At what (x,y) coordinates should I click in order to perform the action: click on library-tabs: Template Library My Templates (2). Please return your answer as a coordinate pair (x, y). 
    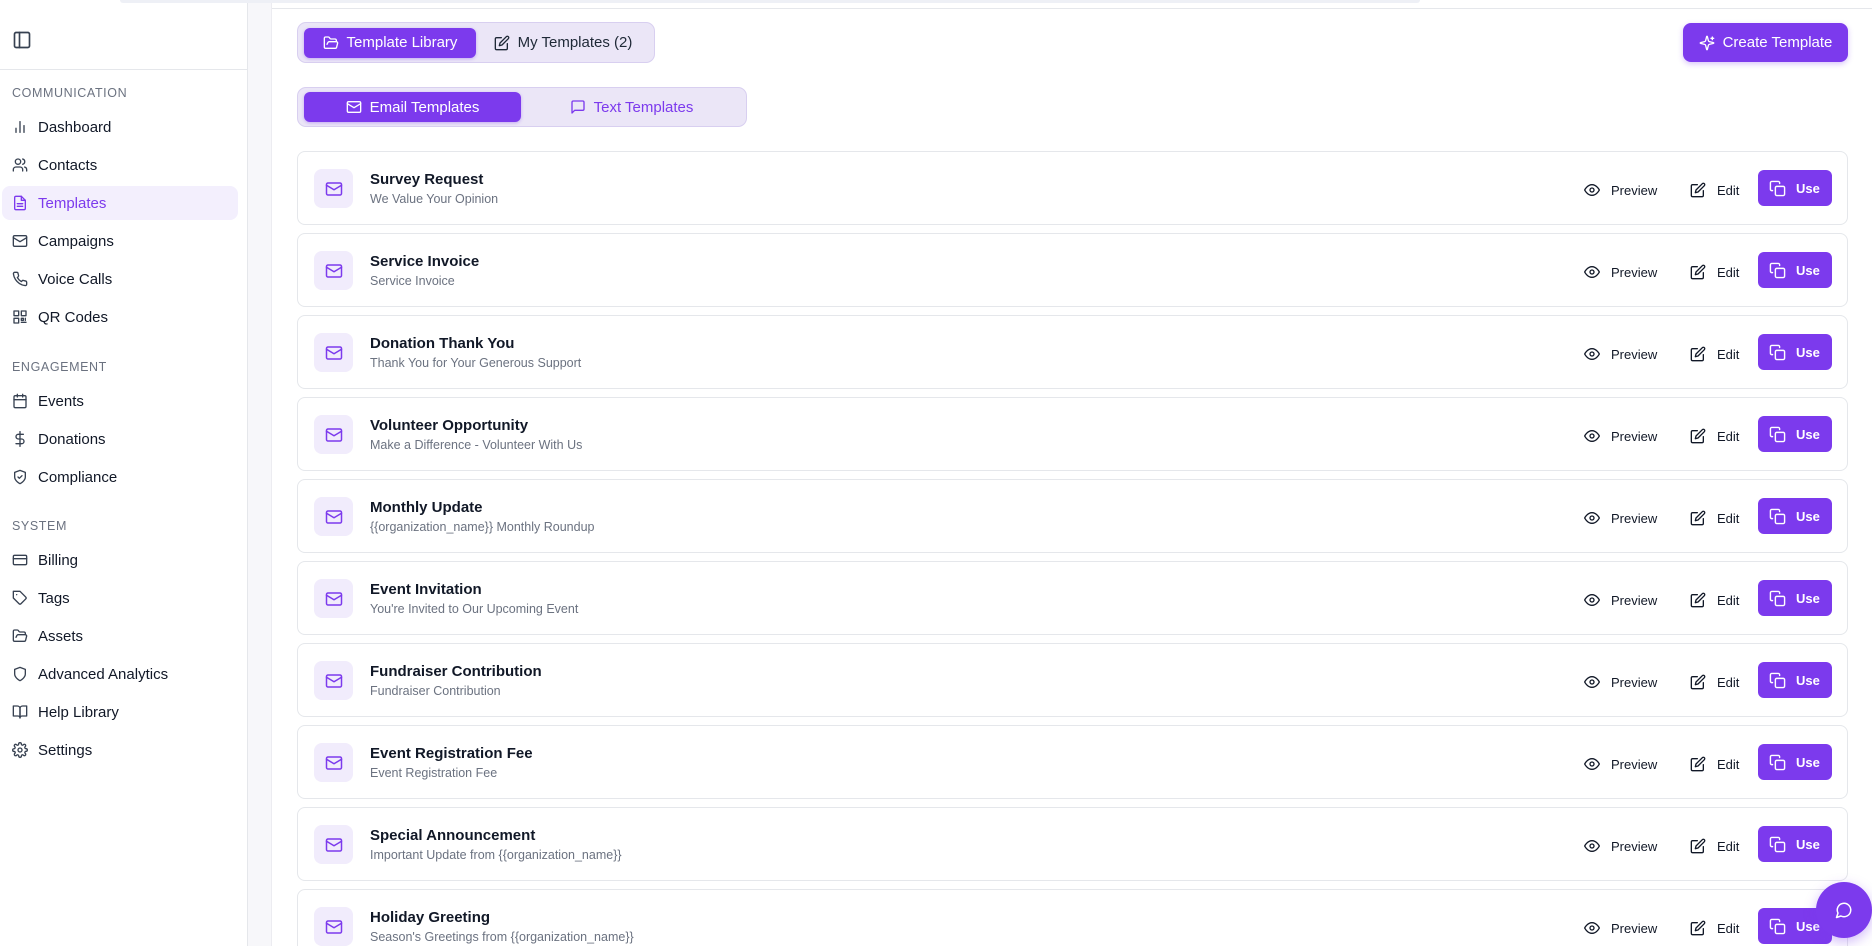
    Looking at the image, I should click on (476, 42).